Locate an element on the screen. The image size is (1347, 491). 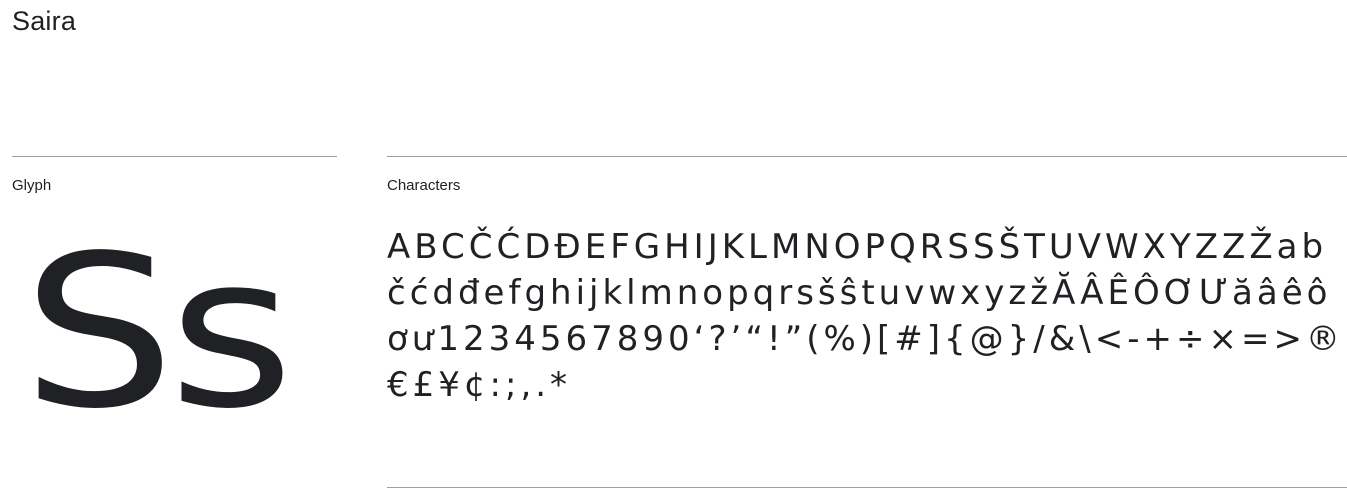
characters-divider is located at coordinates (867, 156).